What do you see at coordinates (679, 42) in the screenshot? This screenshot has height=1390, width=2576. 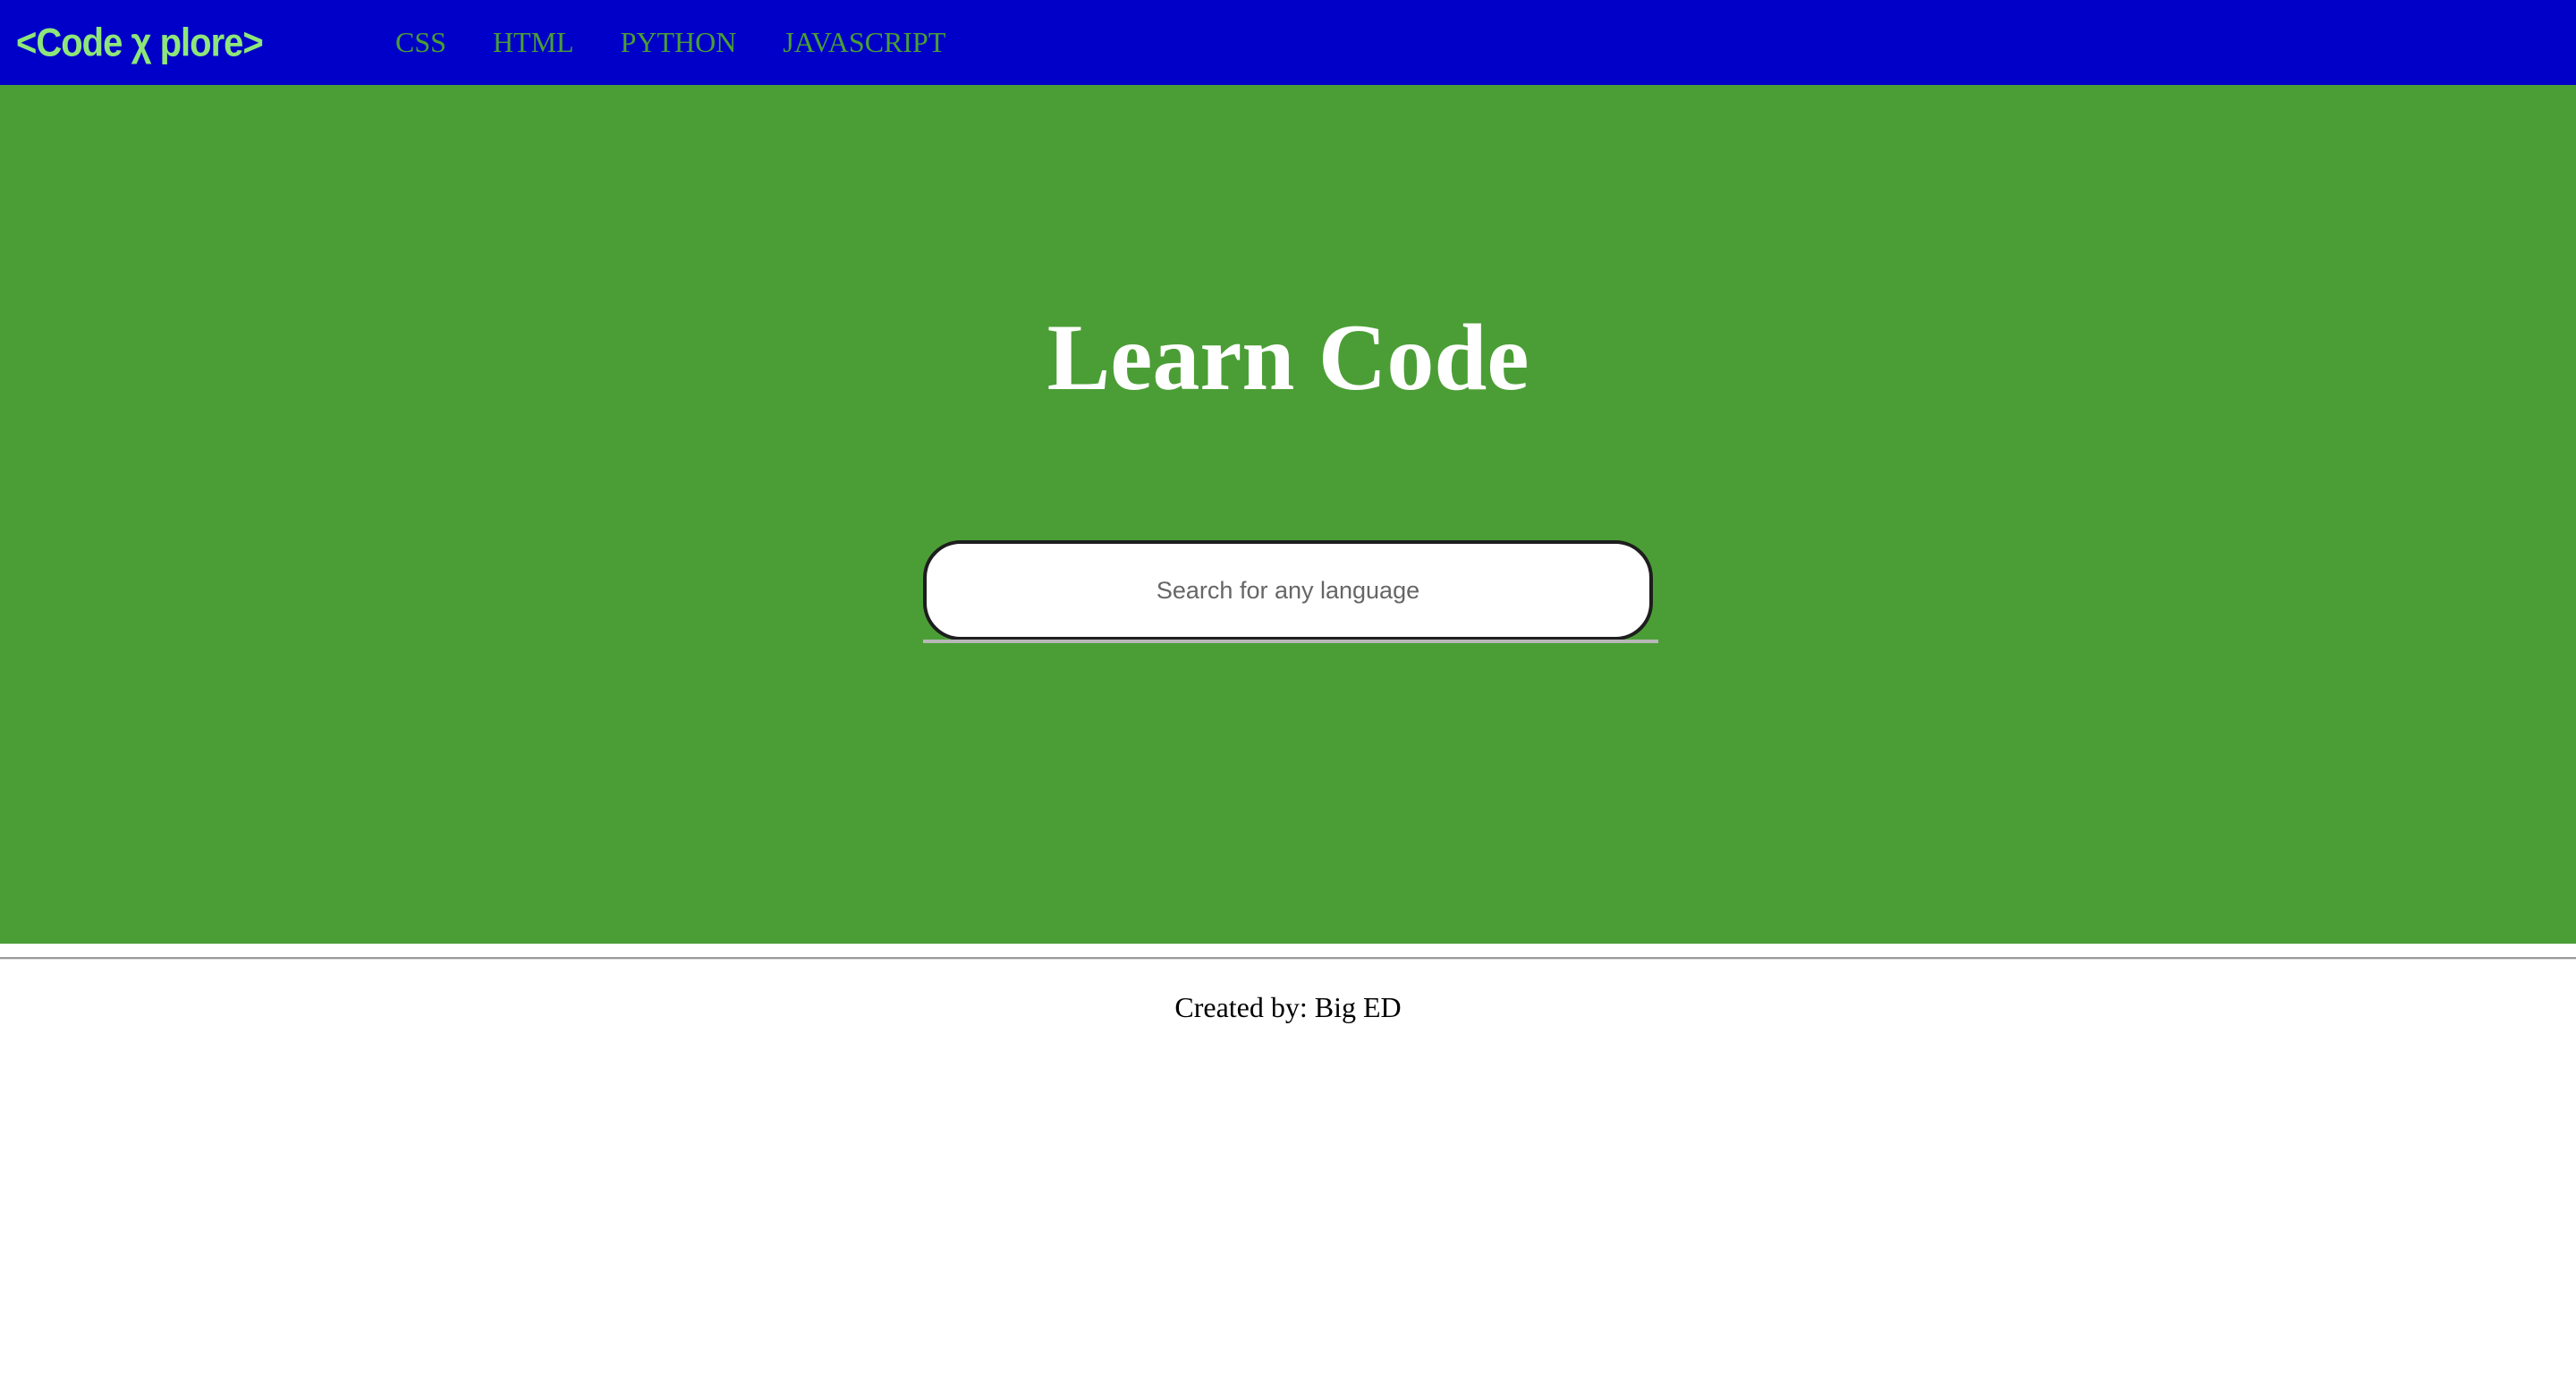 I see `nav-link-python: PYTHON` at bounding box center [679, 42].